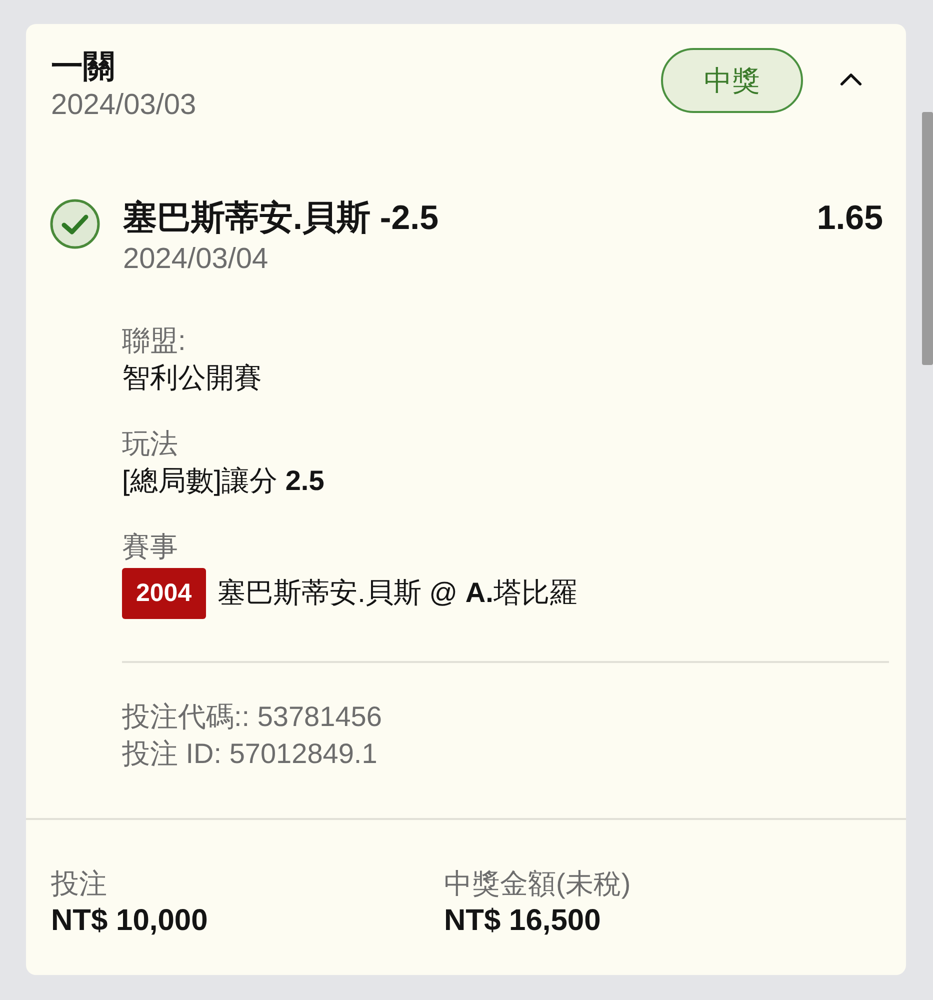 The image size is (933, 1000). Describe the element at coordinates (164, 593) in the screenshot. I see `event-number-tag: 2004` at that location.